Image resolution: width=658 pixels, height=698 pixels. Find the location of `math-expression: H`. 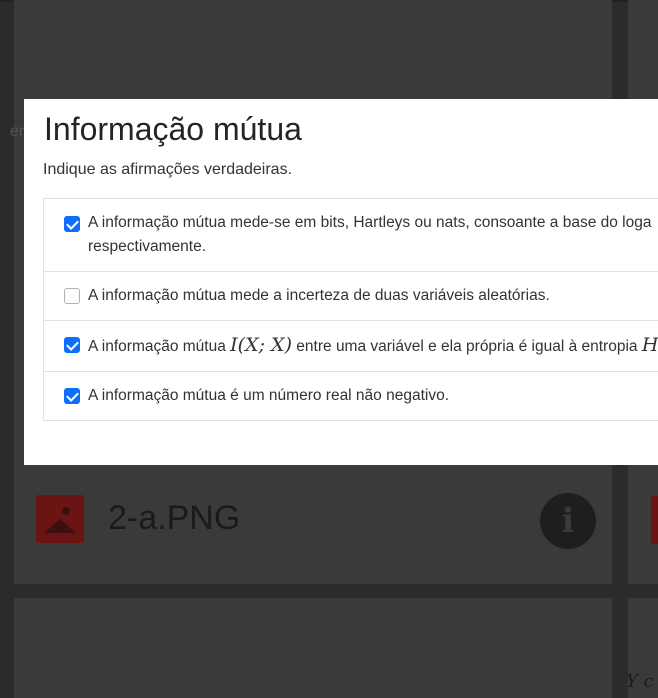

math-expression: H is located at coordinates (649, 345).